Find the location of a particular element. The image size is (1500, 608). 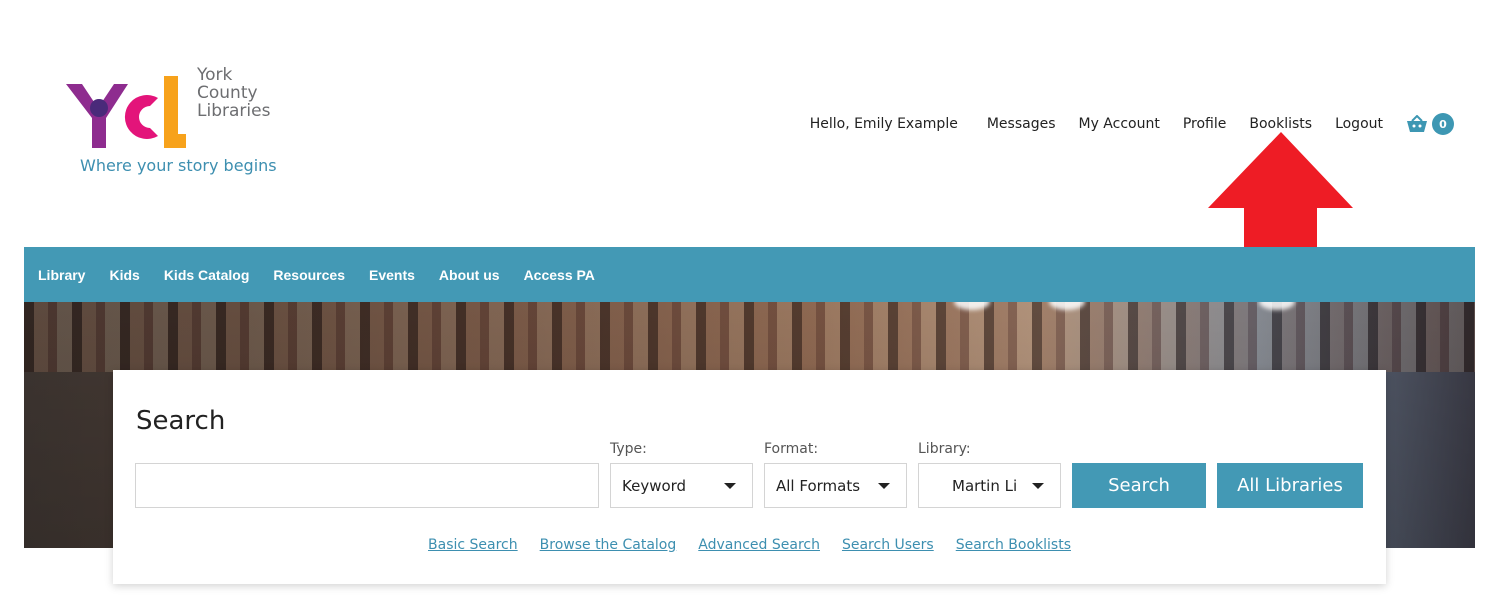

cart-count-badge: 0 is located at coordinates (1443, 124).